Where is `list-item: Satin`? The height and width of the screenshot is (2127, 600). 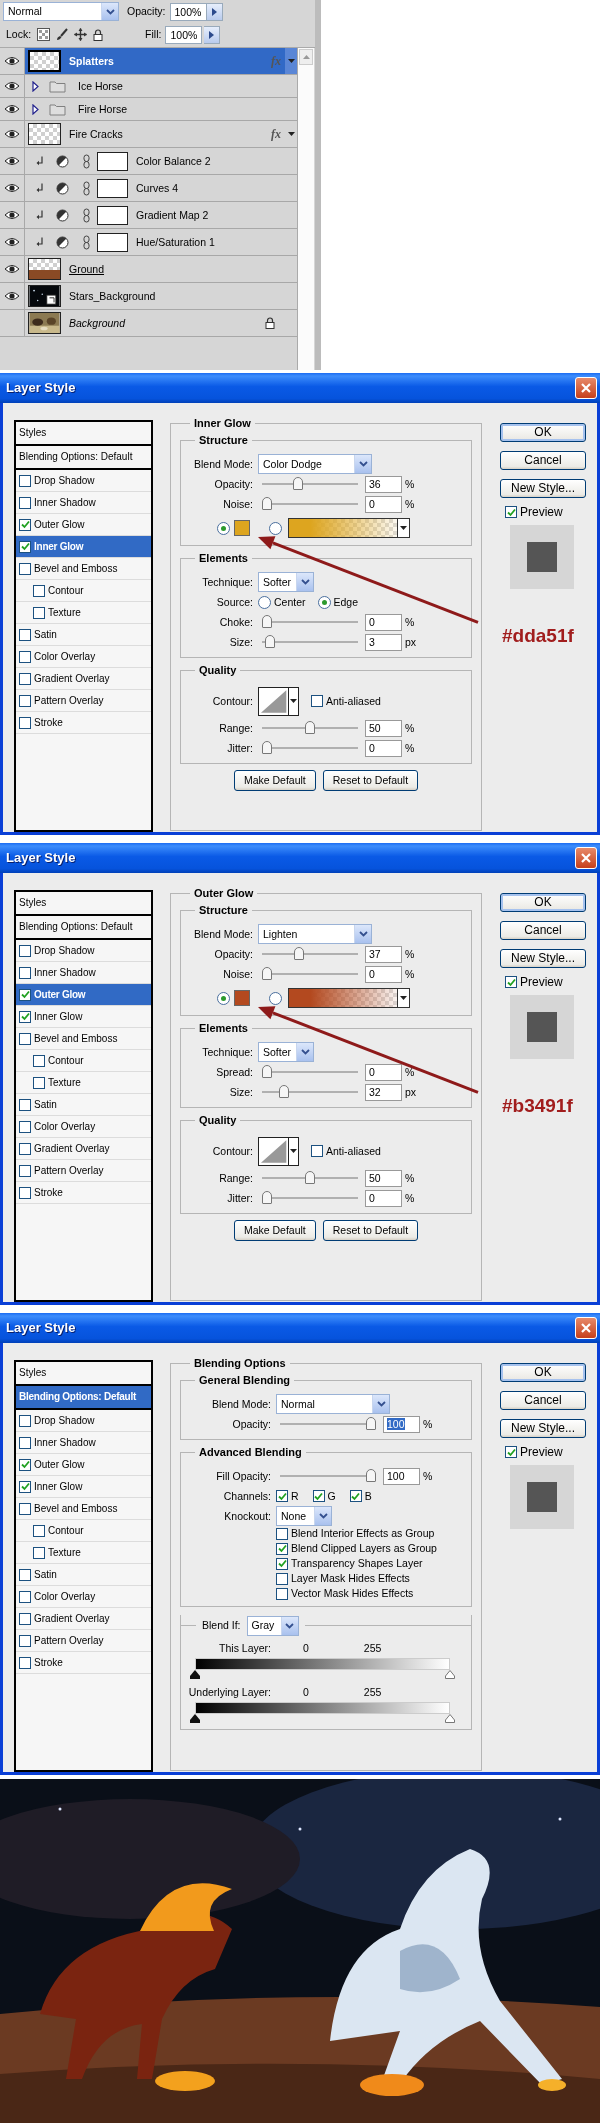
list-item: Satin is located at coordinates (83, 1105).